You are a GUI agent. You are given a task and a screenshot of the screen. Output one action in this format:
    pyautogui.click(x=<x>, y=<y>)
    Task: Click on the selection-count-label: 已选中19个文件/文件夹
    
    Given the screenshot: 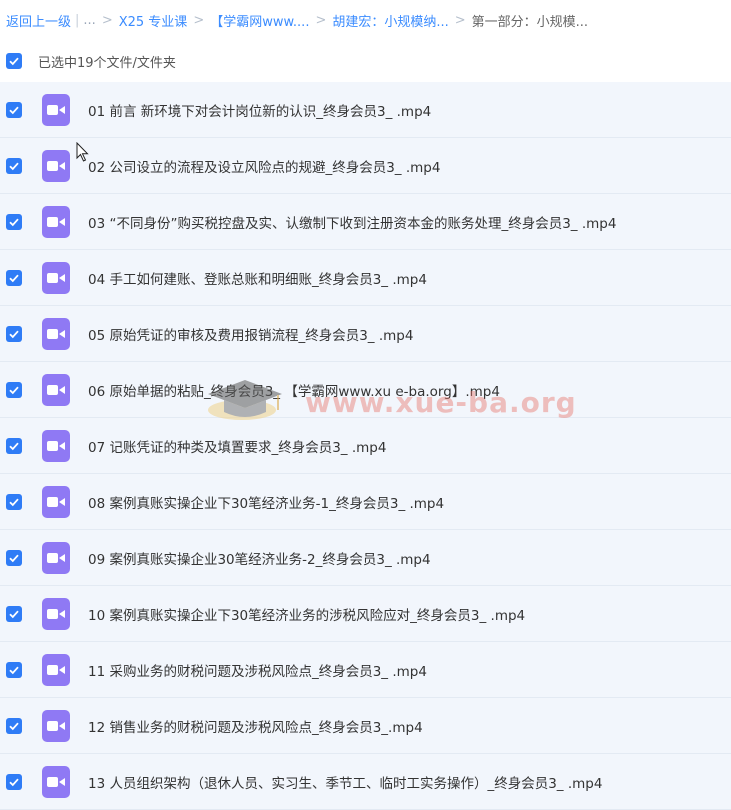 What is the action you would take?
    pyautogui.click(x=107, y=63)
    